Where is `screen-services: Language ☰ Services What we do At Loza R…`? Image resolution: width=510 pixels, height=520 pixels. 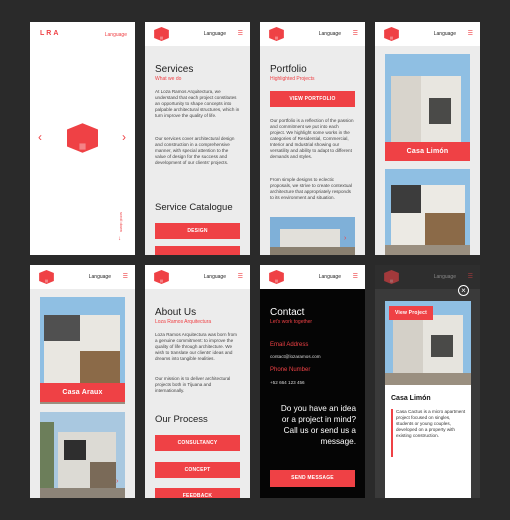 screen-services: Language ☰ Services What we do At Loza R… is located at coordinates (197, 138).